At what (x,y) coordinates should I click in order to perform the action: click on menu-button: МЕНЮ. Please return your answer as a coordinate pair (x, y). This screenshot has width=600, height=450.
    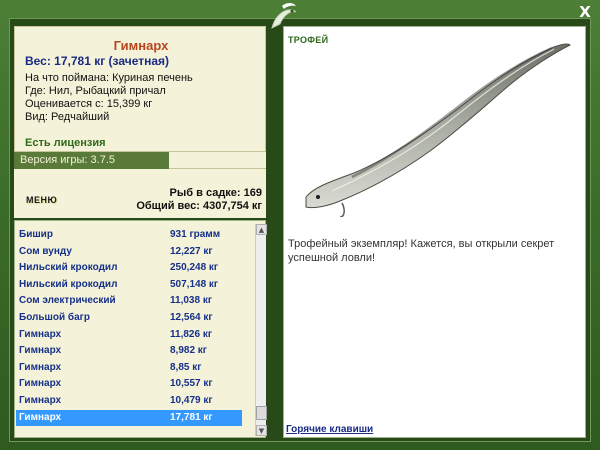
    Looking at the image, I should click on (41, 200).